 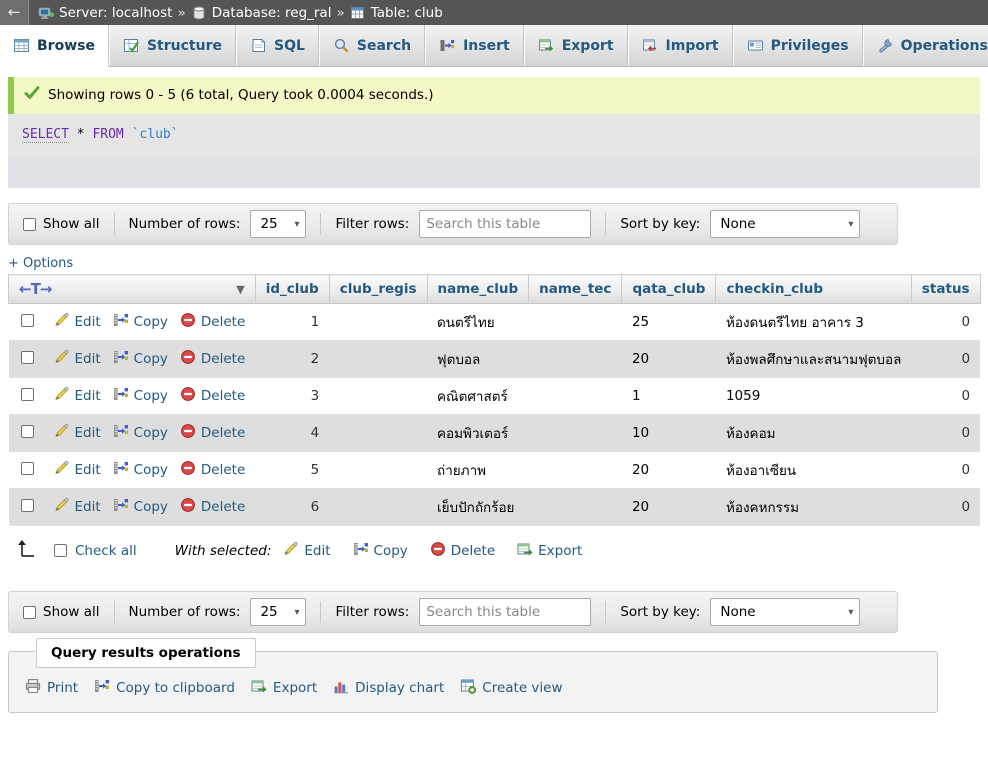 What do you see at coordinates (478, 433) in the screenshot?
I see `cell-name_club: คอมพิวเตอร์` at bounding box center [478, 433].